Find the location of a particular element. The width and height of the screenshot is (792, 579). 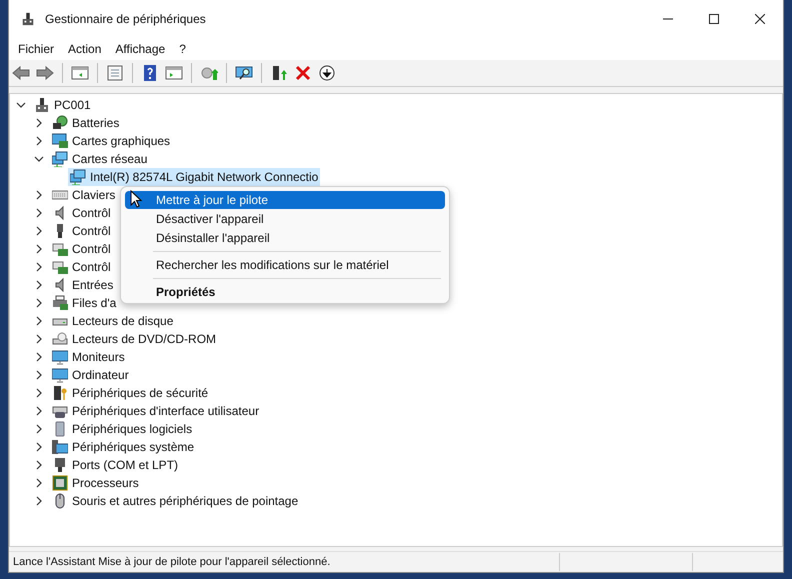

port-icon is located at coordinates (60, 465).